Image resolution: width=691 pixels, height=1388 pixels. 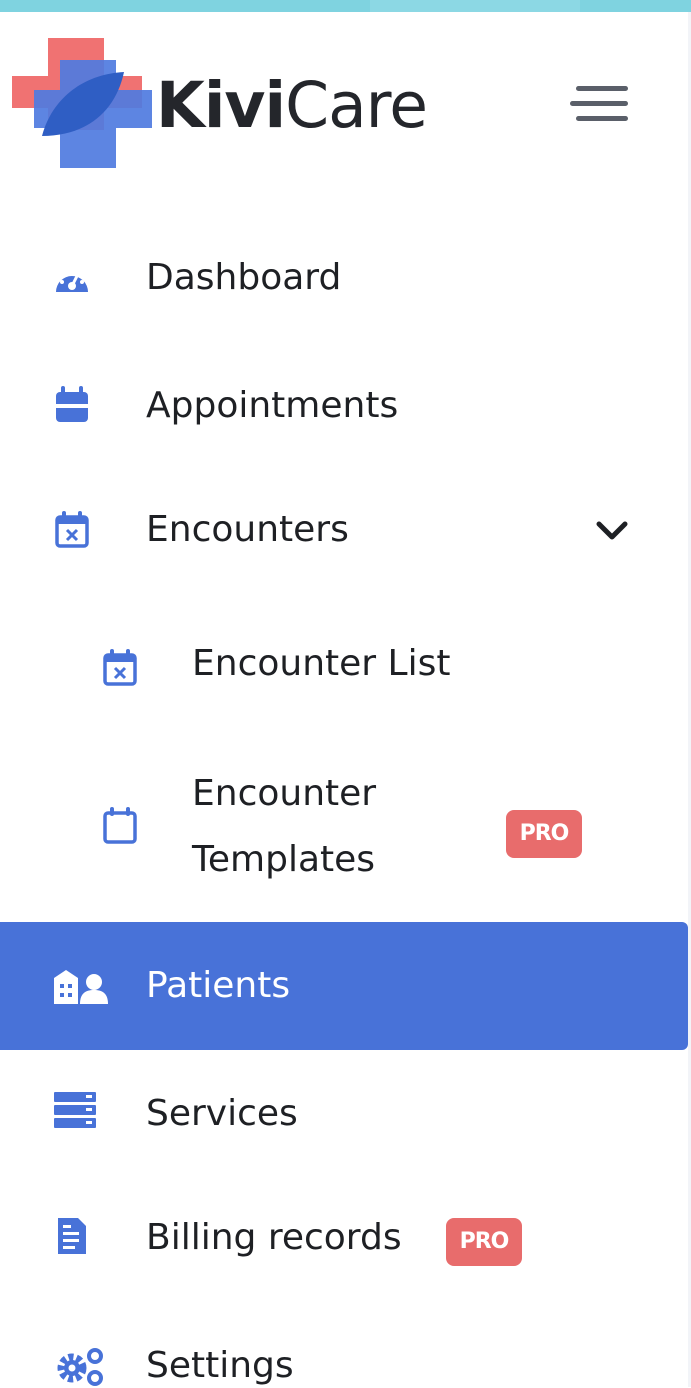 What do you see at coordinates (321, 663) in the screenshot?
I see `sidebar-item-label: Encounter List` at bounding box center [321, 663].